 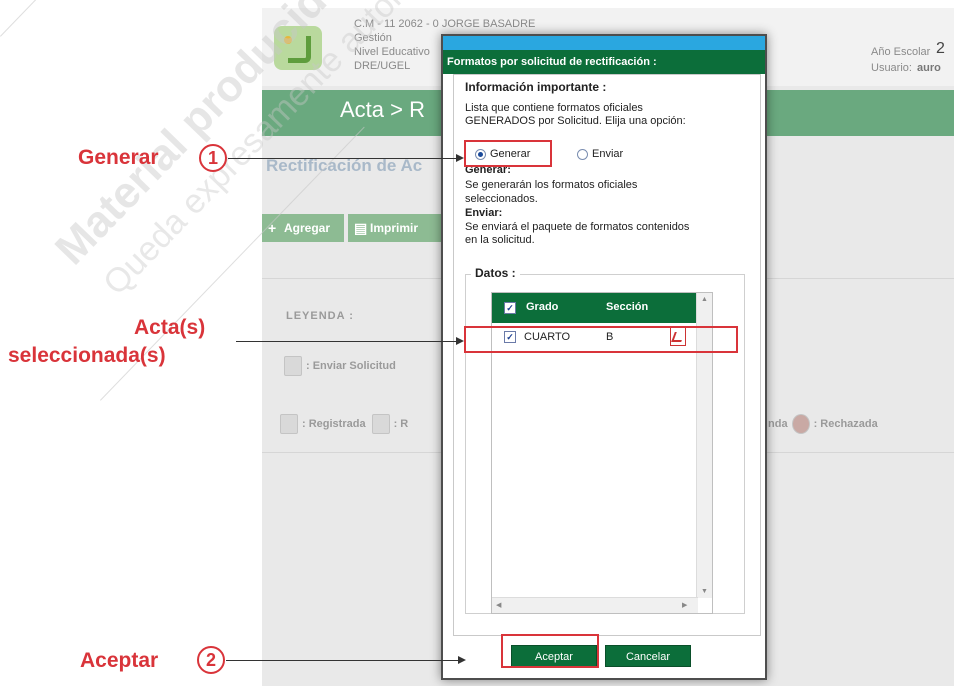 What do you see at coordinates (392, 52) in the screenshot?
I see `header-nivel: Nivel Educativo` at bounding box center [392, 52].